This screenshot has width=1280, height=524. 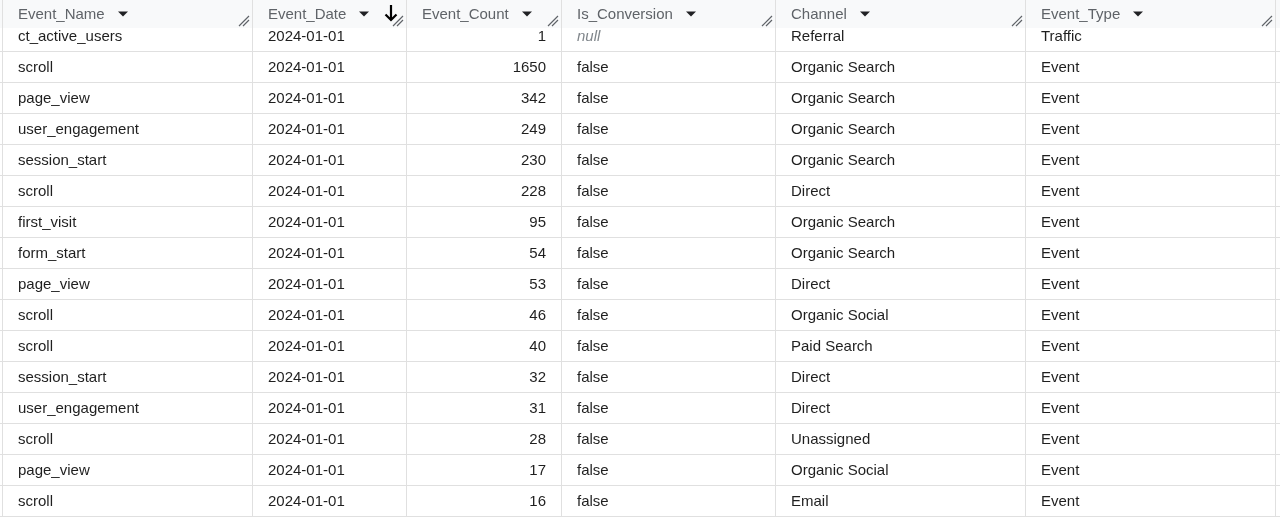 What do you see at coordinates (537, 221) in the screenshot?
I see `table-cell-text: 95` at bounding box center [537, 221].